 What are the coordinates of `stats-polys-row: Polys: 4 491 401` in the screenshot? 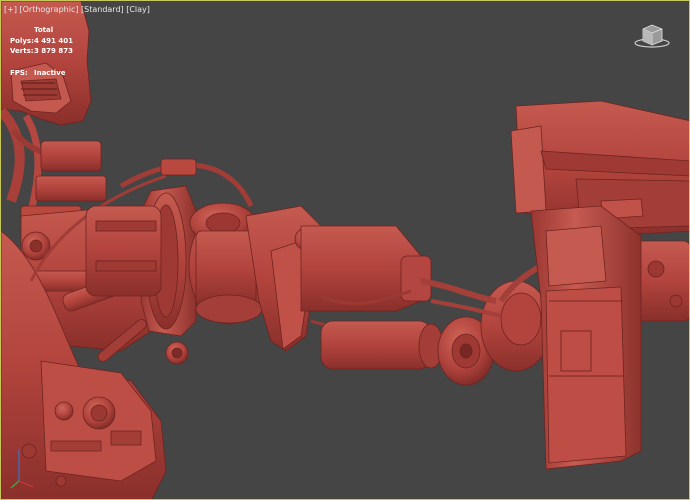 It's located at (41, 41).